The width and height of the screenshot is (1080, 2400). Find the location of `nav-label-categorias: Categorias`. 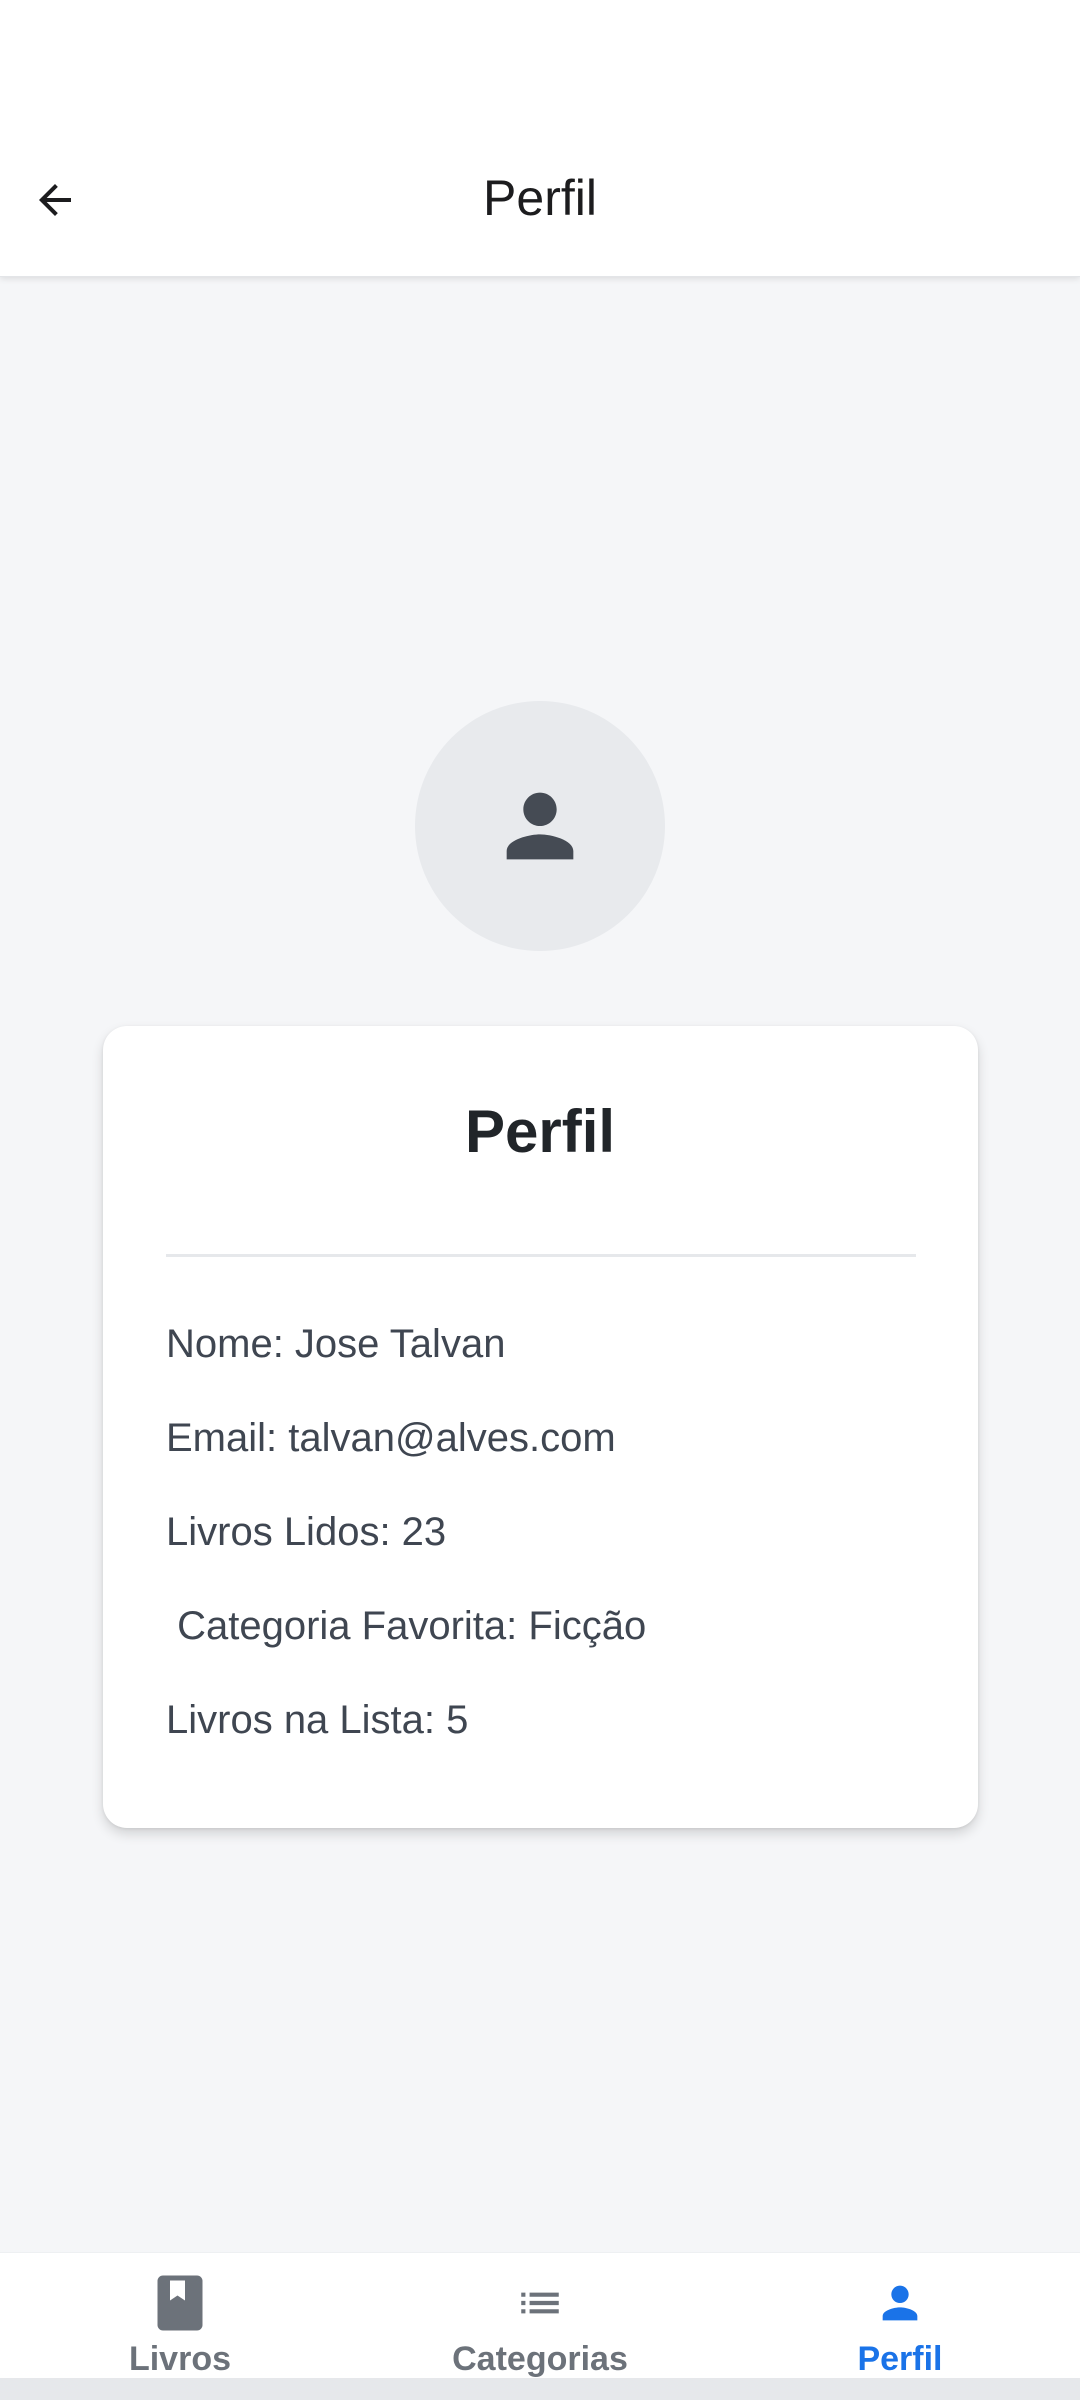

nav-label-categorias: Categorias is located at coordinates (540, 2359).